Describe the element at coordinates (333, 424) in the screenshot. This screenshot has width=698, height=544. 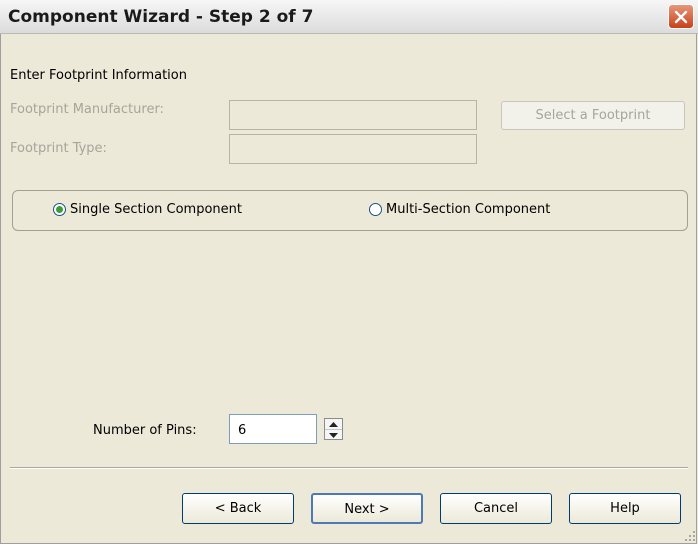
I see `spin-up-icon` at that location.